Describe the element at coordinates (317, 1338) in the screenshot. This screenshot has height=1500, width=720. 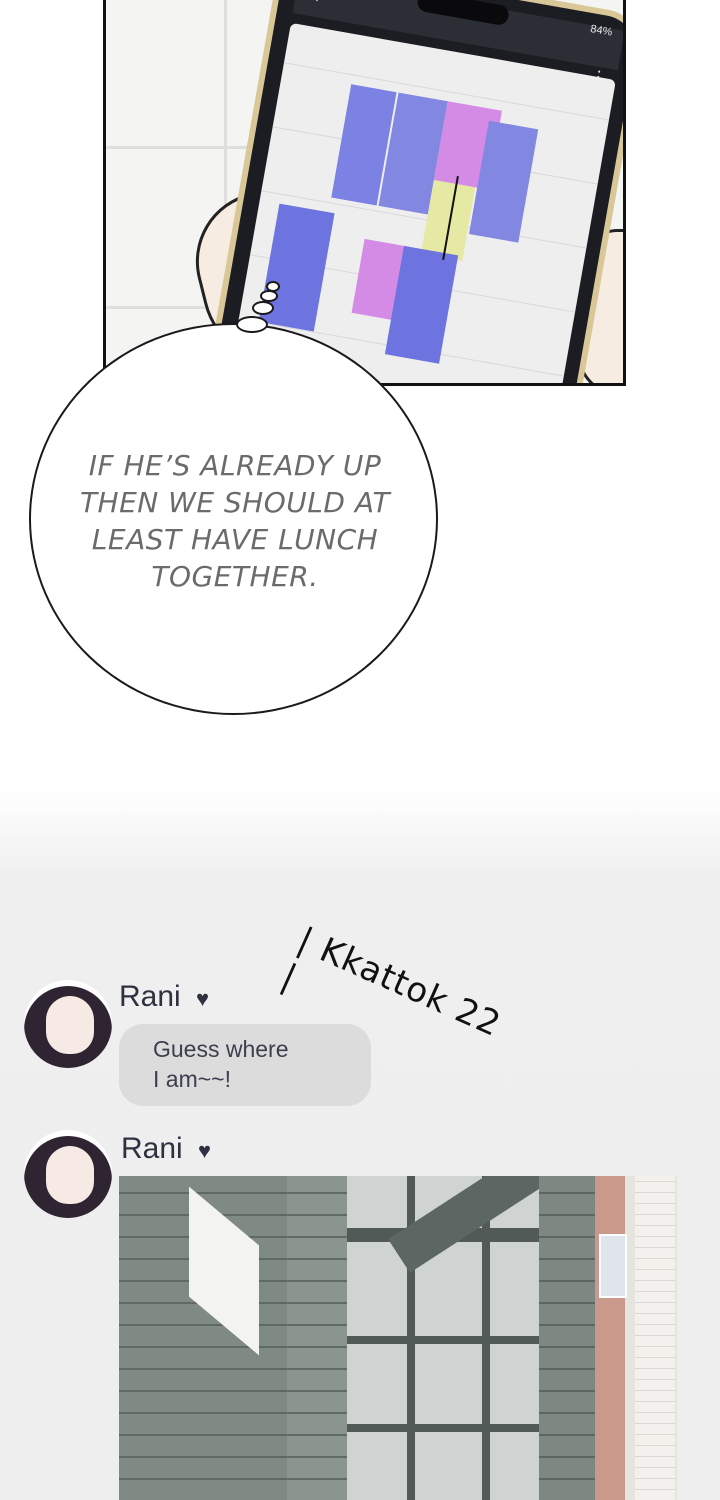
I see `brick-wall` at that location.